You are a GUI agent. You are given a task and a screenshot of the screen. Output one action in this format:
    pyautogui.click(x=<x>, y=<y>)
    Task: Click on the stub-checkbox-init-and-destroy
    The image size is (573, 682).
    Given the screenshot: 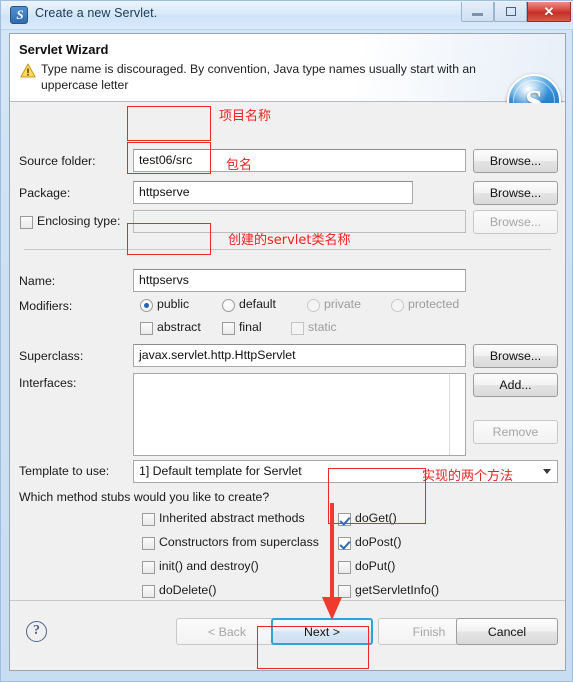 What is the action you would take?
    pyautogui.click(x=148, y=567)
    